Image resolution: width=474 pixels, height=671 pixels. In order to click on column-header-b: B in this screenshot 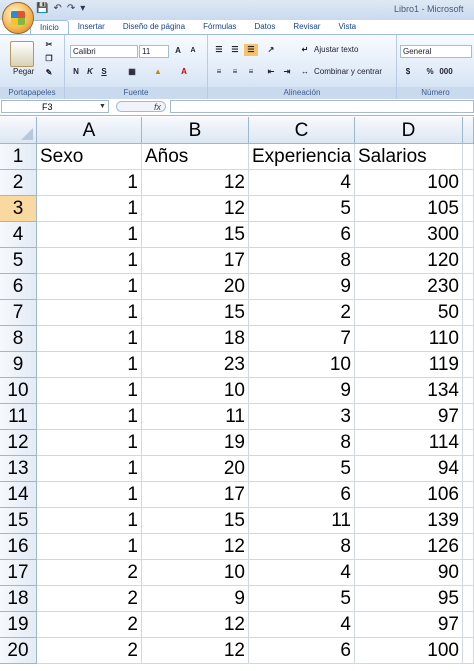, I will do `click(195, 130)`.